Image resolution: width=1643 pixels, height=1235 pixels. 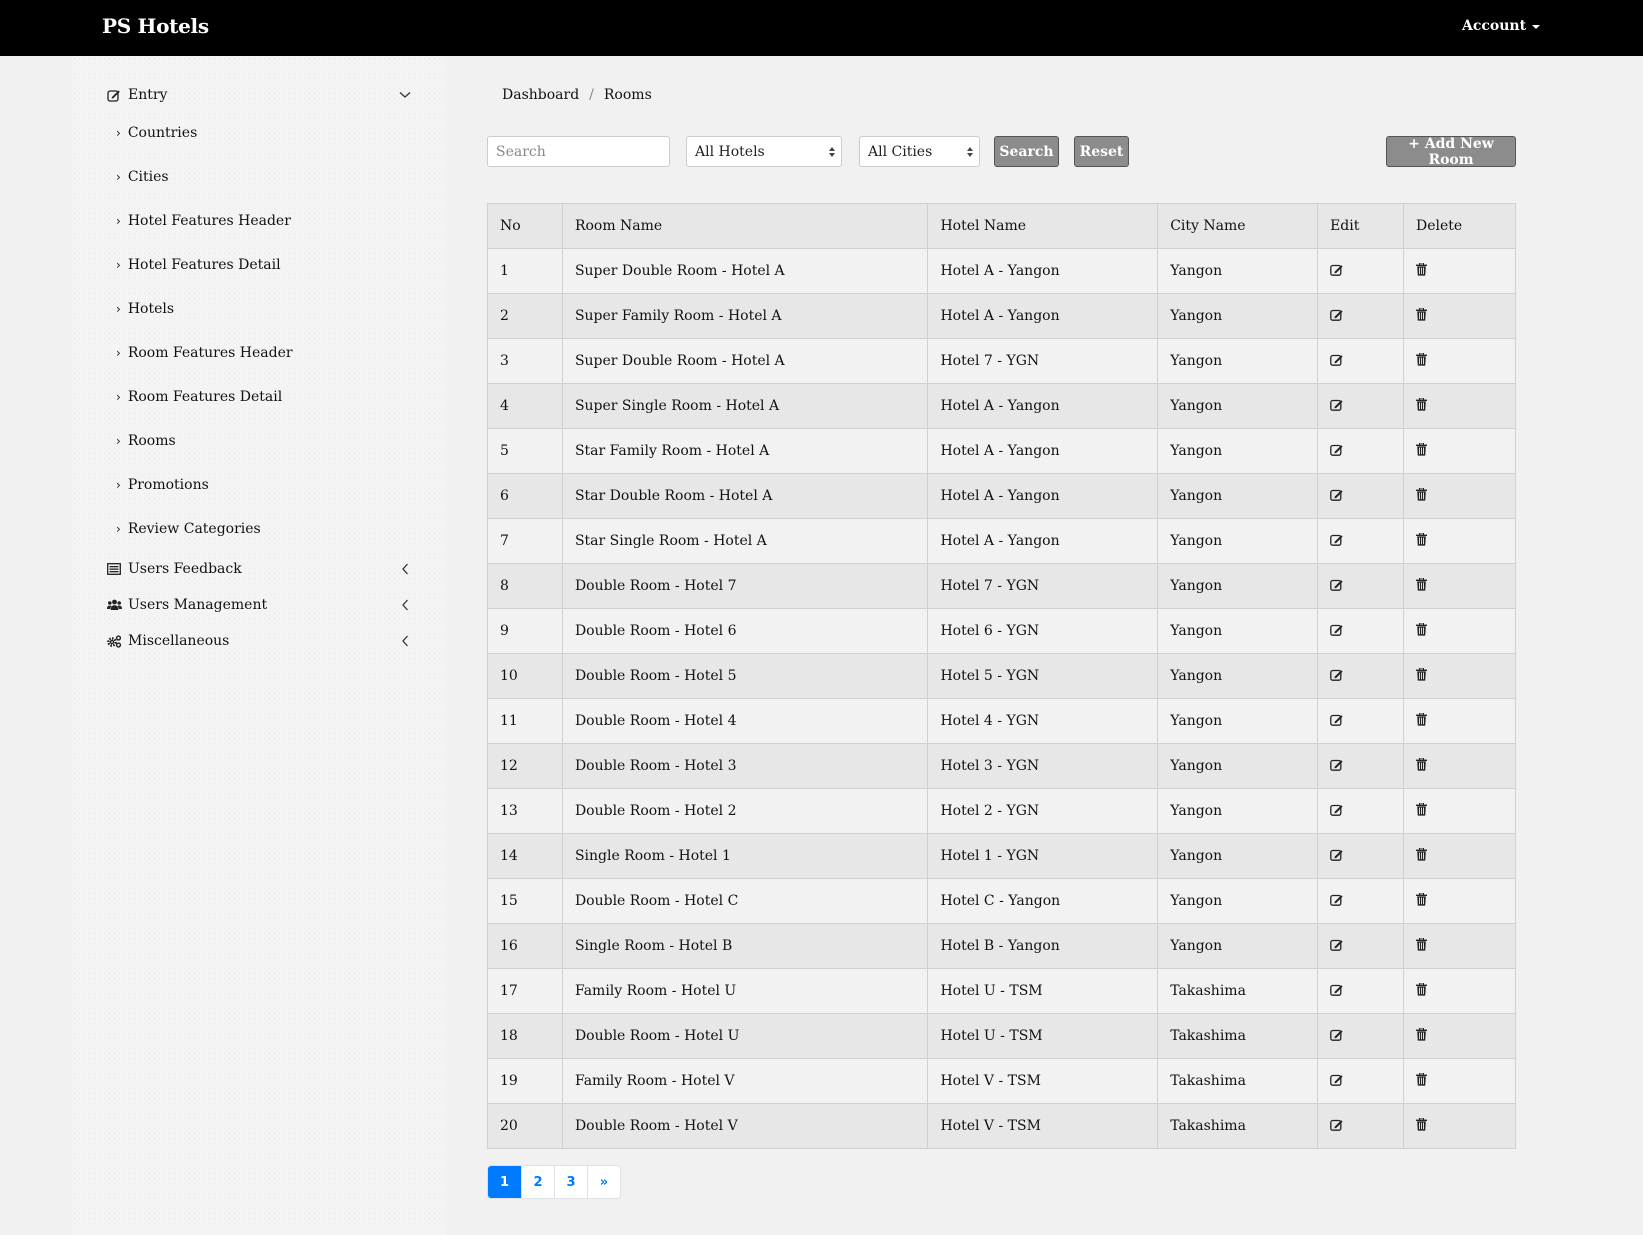 I want to click on sidebar-item-promotions: › Promotions, so click(x=162, y=485).